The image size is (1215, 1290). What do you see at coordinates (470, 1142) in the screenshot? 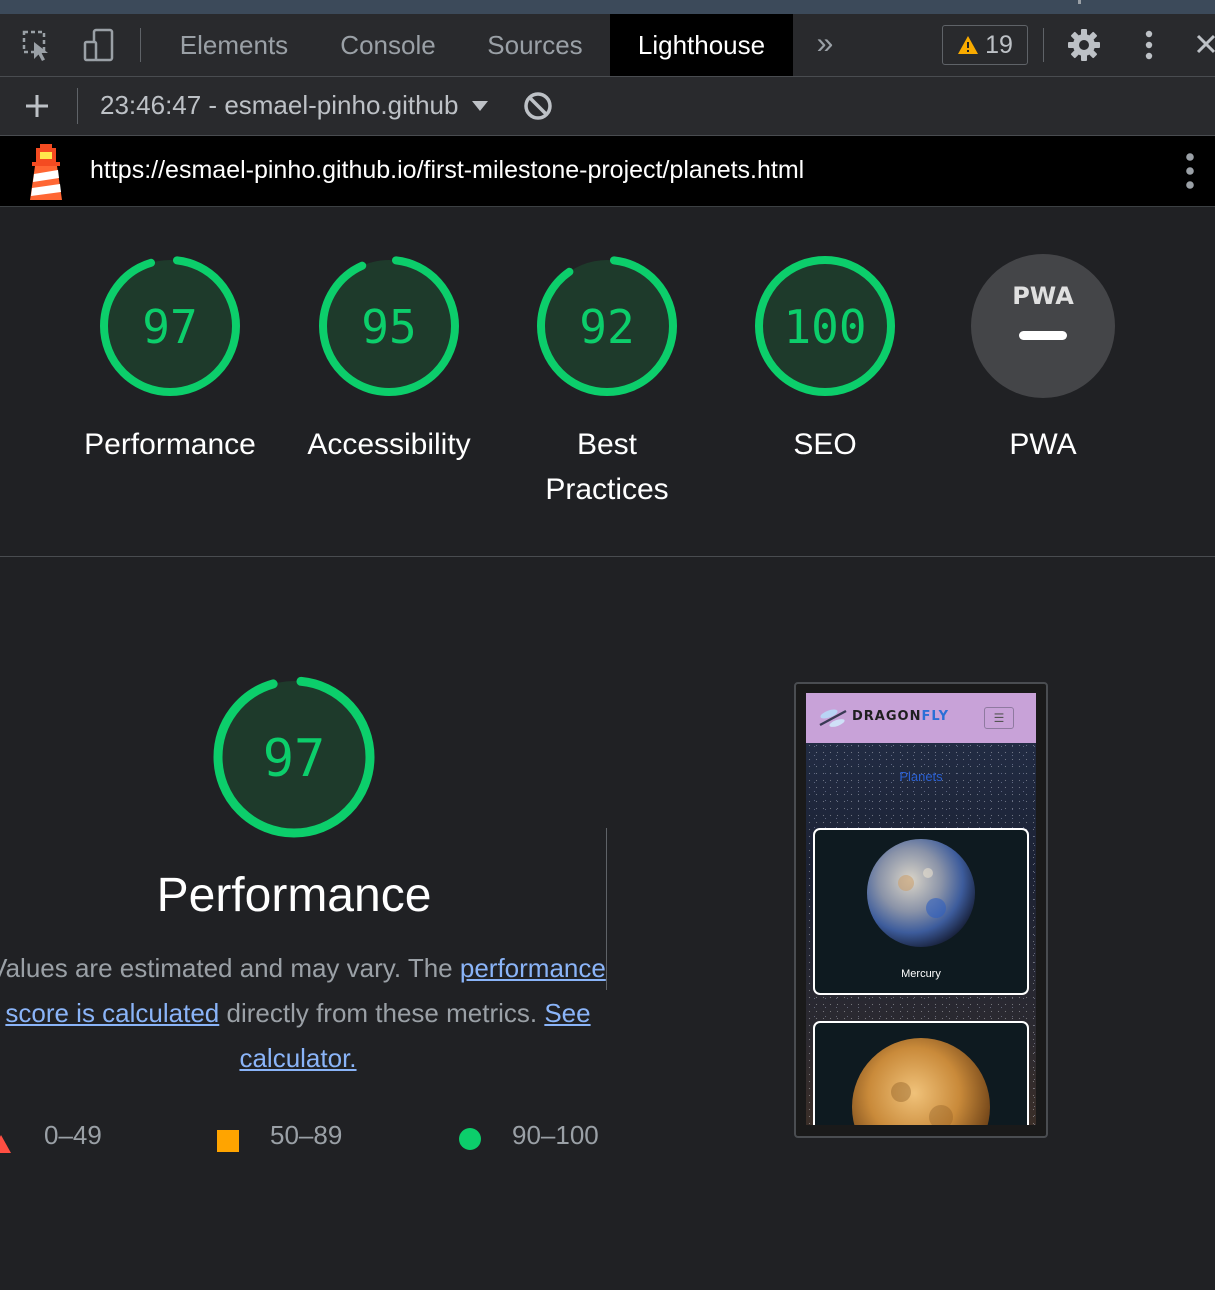
I see `legend-pass-icon` at bounding box center [470, 1142].